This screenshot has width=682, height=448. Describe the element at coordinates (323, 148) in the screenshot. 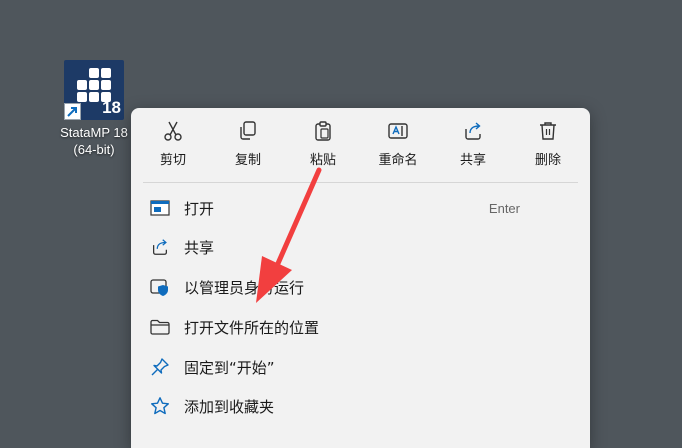

I see `paste-button: 粘贴` at that location.